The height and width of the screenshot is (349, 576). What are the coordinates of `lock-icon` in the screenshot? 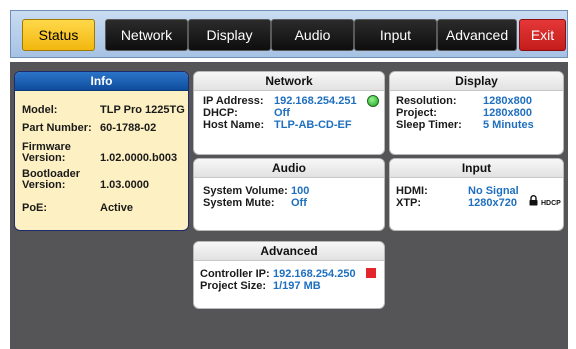 It's located at (533, 200).